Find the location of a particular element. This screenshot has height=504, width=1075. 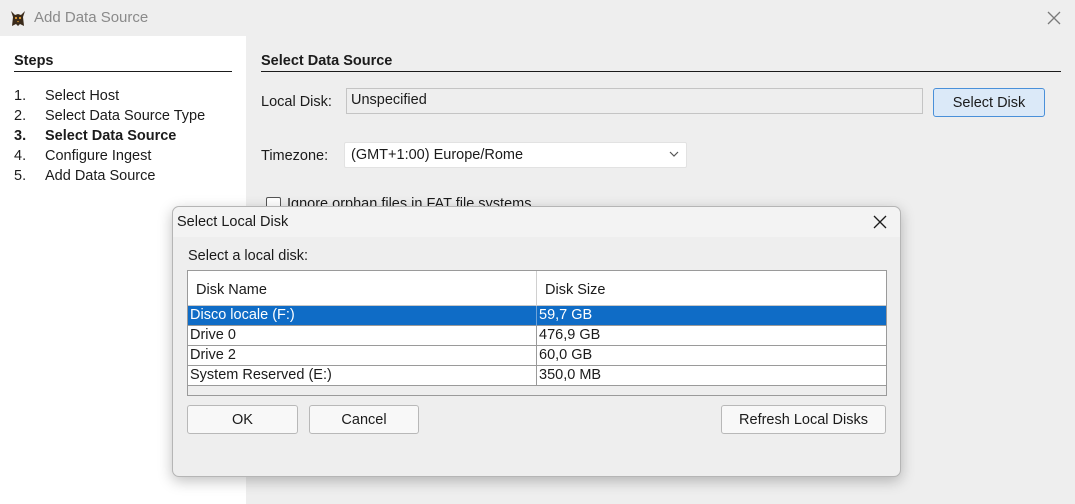

table-row: System Reserved (E:) 350,0 MB is located at coordinates (537, 376).